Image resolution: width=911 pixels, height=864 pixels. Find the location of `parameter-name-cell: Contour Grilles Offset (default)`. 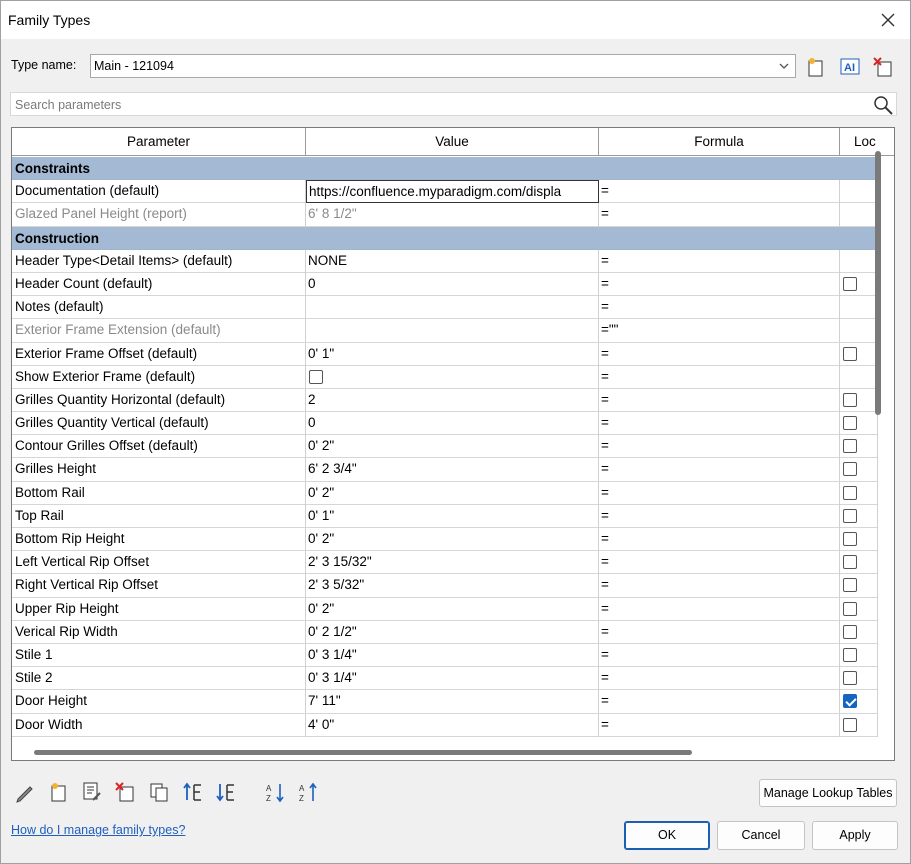

parameter-name-cell: Contour Grilles Offset (default) is located at coordinates (159, 447).